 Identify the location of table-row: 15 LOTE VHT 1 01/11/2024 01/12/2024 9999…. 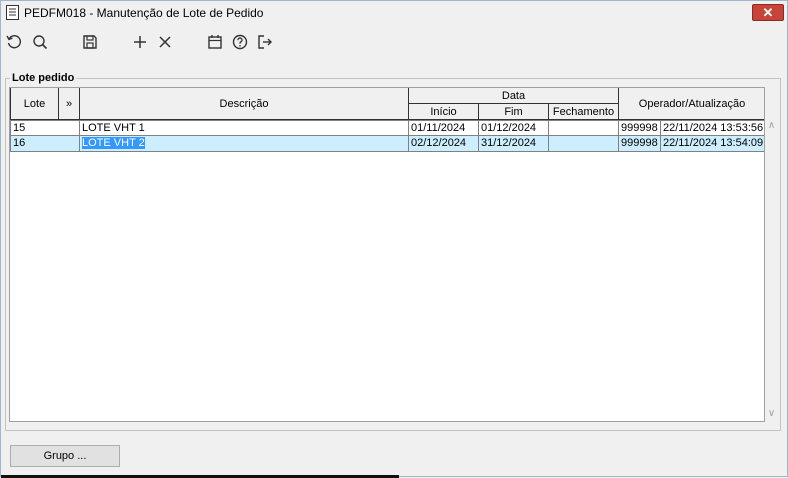
(387, 128).